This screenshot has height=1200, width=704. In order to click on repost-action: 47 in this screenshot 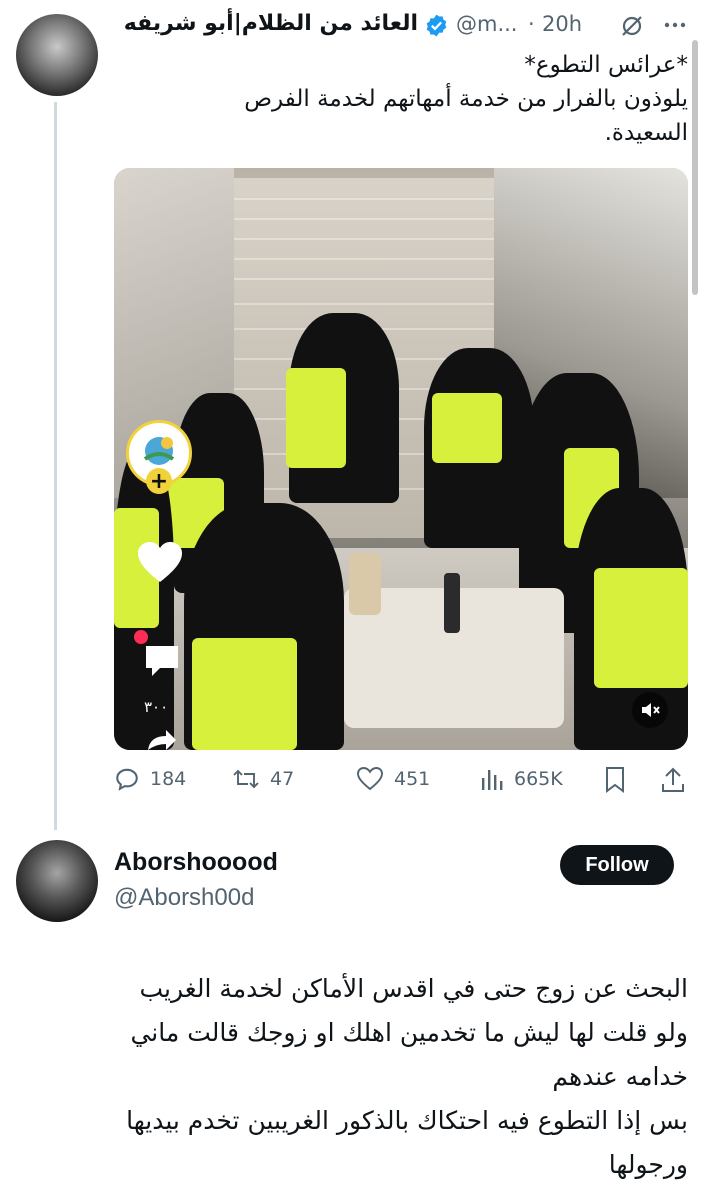, I will do `click(263, 779)`.